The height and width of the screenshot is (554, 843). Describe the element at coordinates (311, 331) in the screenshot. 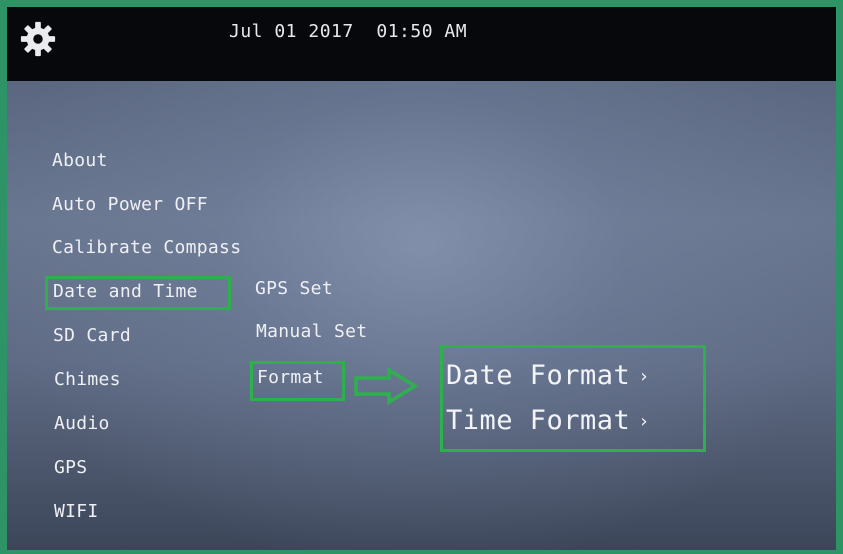

I see `submenu-item-manual-set: Manual Set` at that location.